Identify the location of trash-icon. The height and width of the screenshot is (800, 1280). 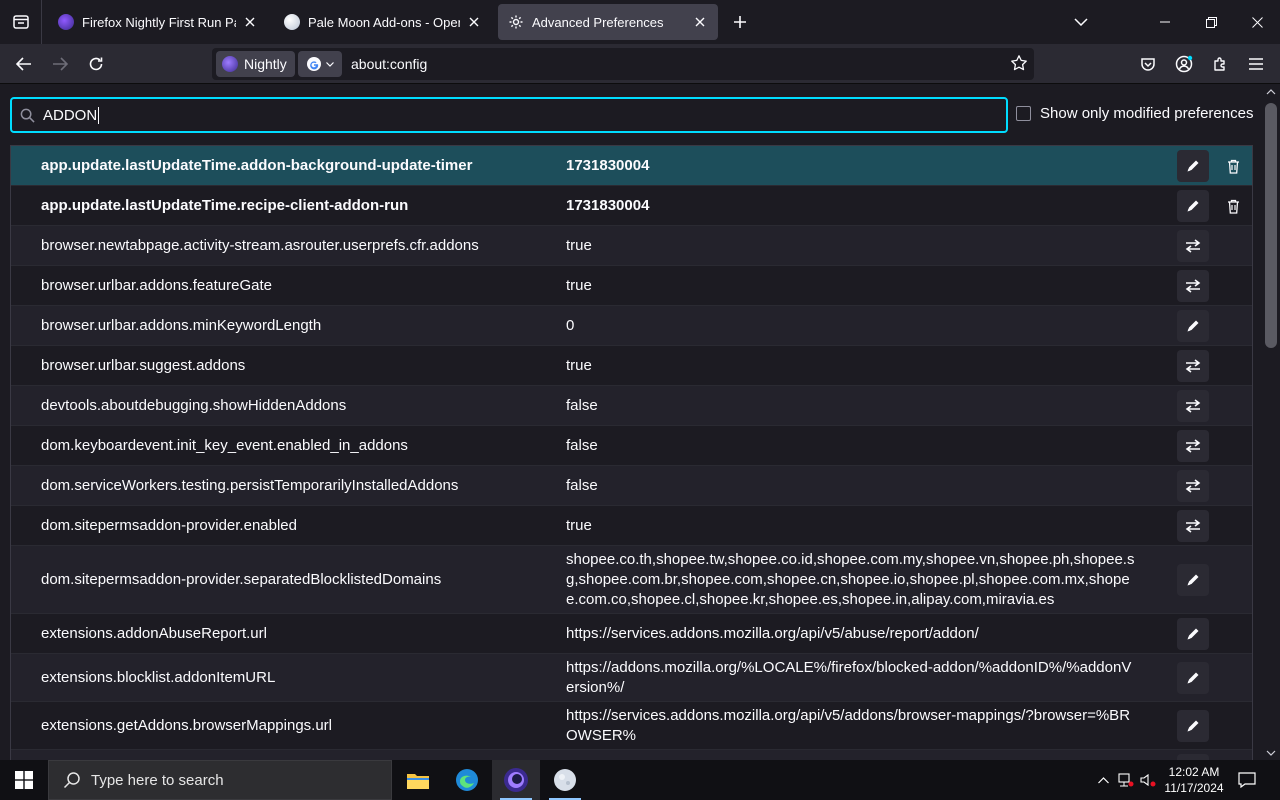
(1233, 166).